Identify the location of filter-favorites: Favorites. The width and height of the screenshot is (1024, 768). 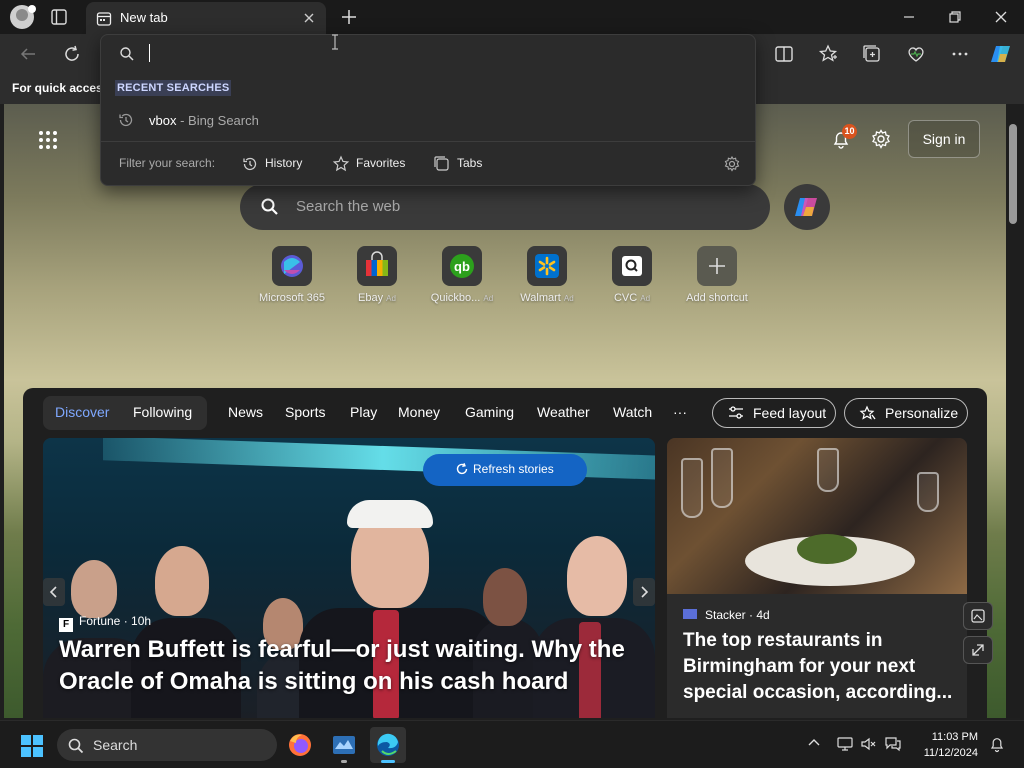
(372, 163).